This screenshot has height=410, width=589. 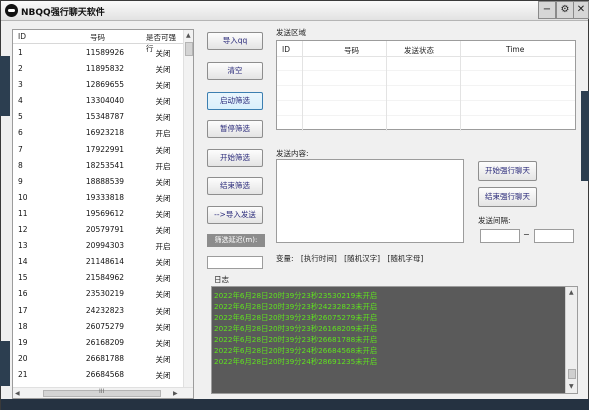 What do you see at coordinates (296, 339) in the screenshot?
I see `log-line: 2022年6月28日20时39分23秒26681788未开启` at bounding box center [296, 339].